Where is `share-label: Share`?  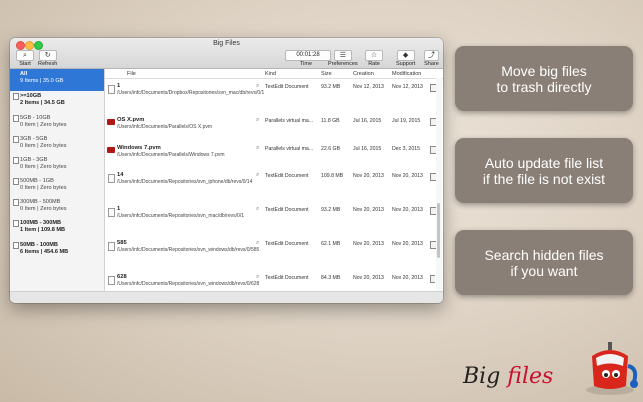 share-label: Share is located at coordinates (431, 64).